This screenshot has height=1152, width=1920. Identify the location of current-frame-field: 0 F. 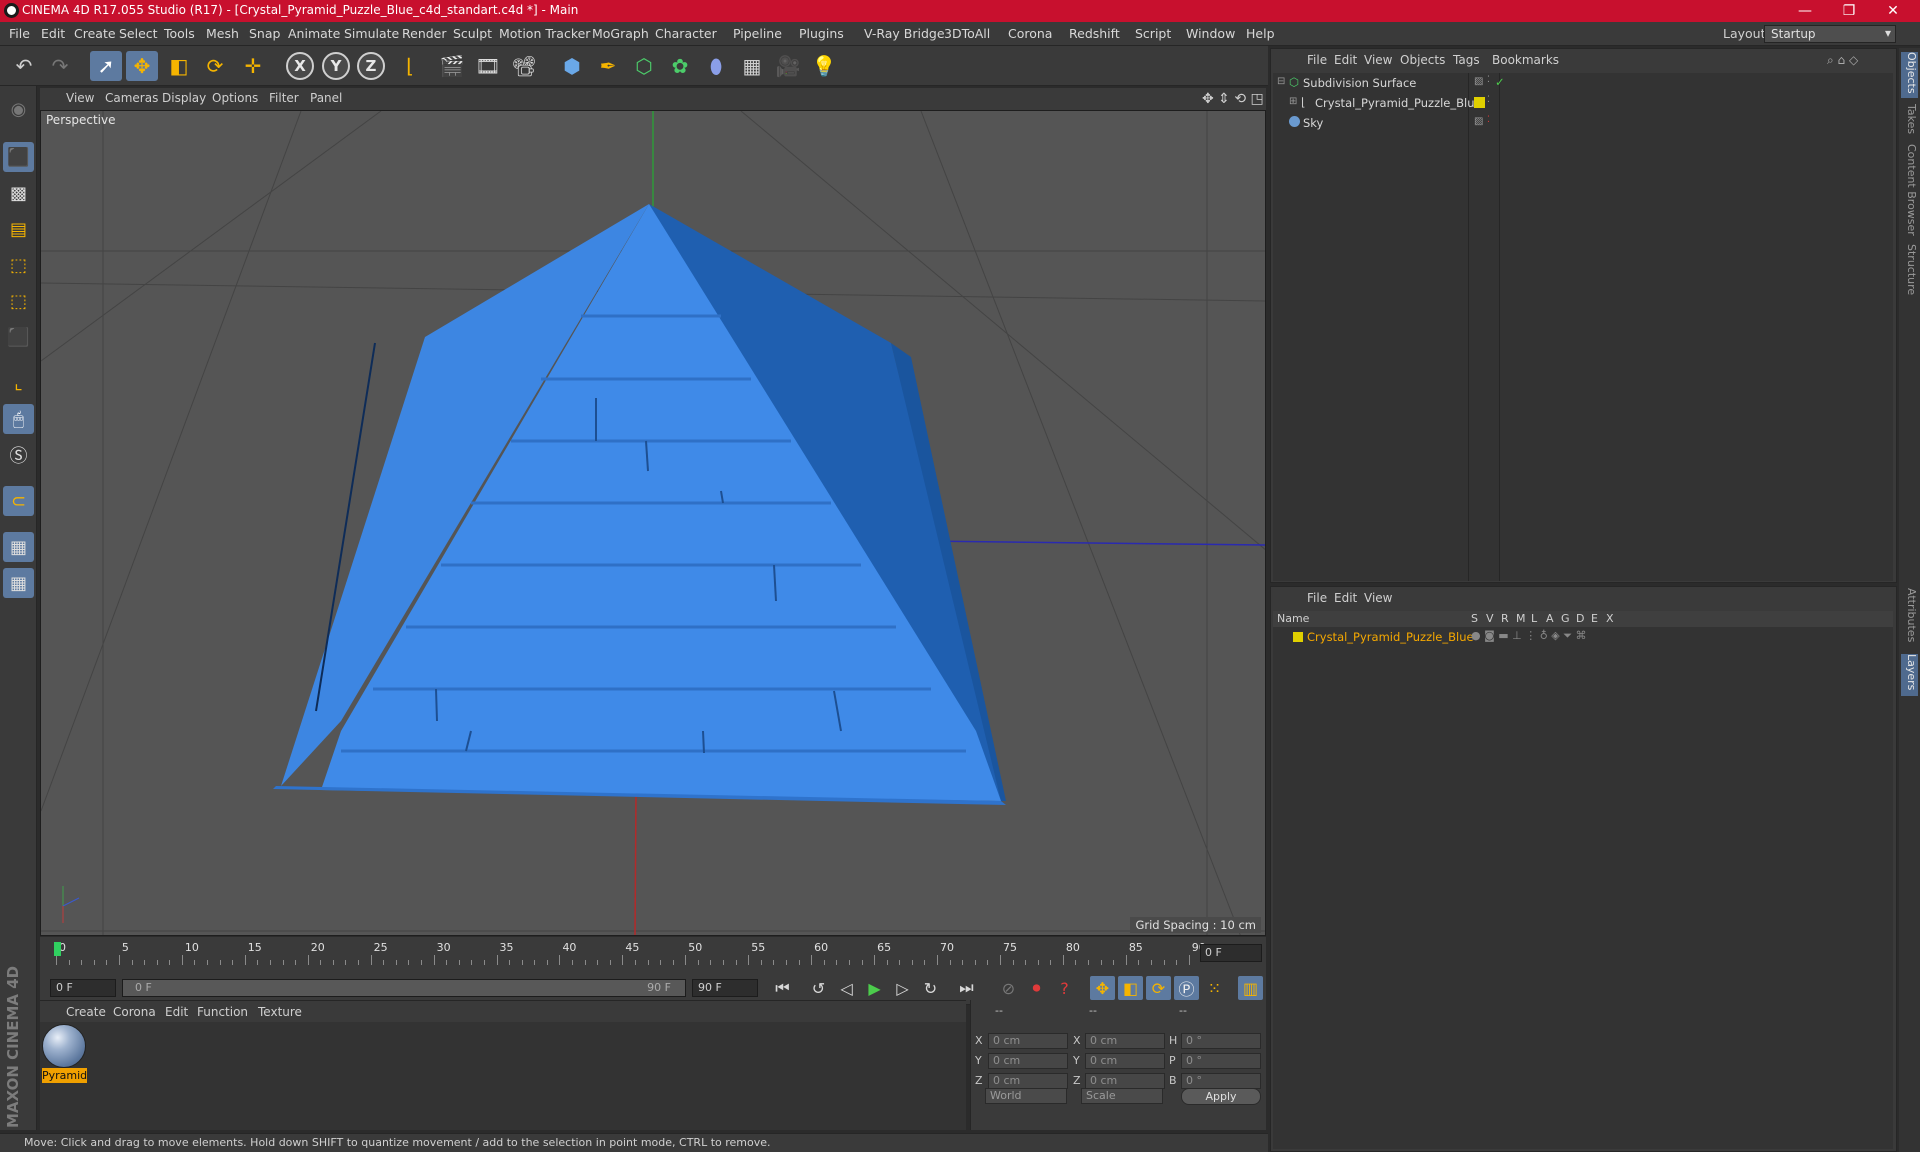
(1231, 953).